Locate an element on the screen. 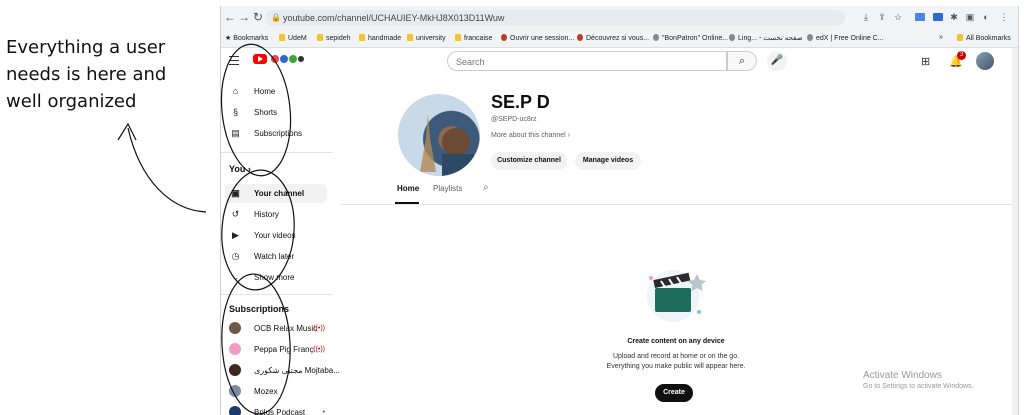 Image resolution: width=1024 pixels, height=415 pixels. search-button: ⌕ is located at coordinates (742, 61).